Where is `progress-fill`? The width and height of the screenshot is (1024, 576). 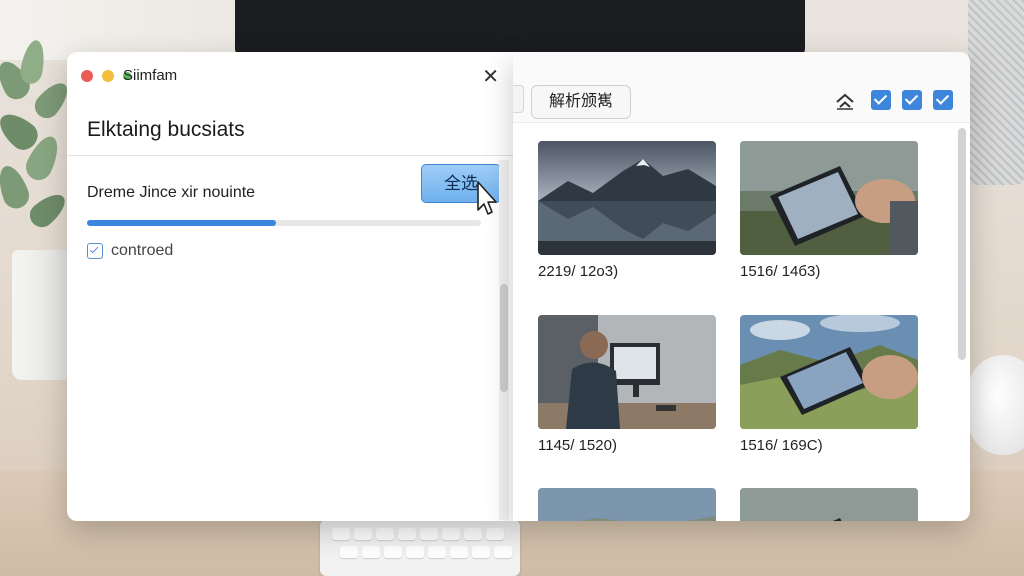 progress-fill is located at coordinates (182, 223).